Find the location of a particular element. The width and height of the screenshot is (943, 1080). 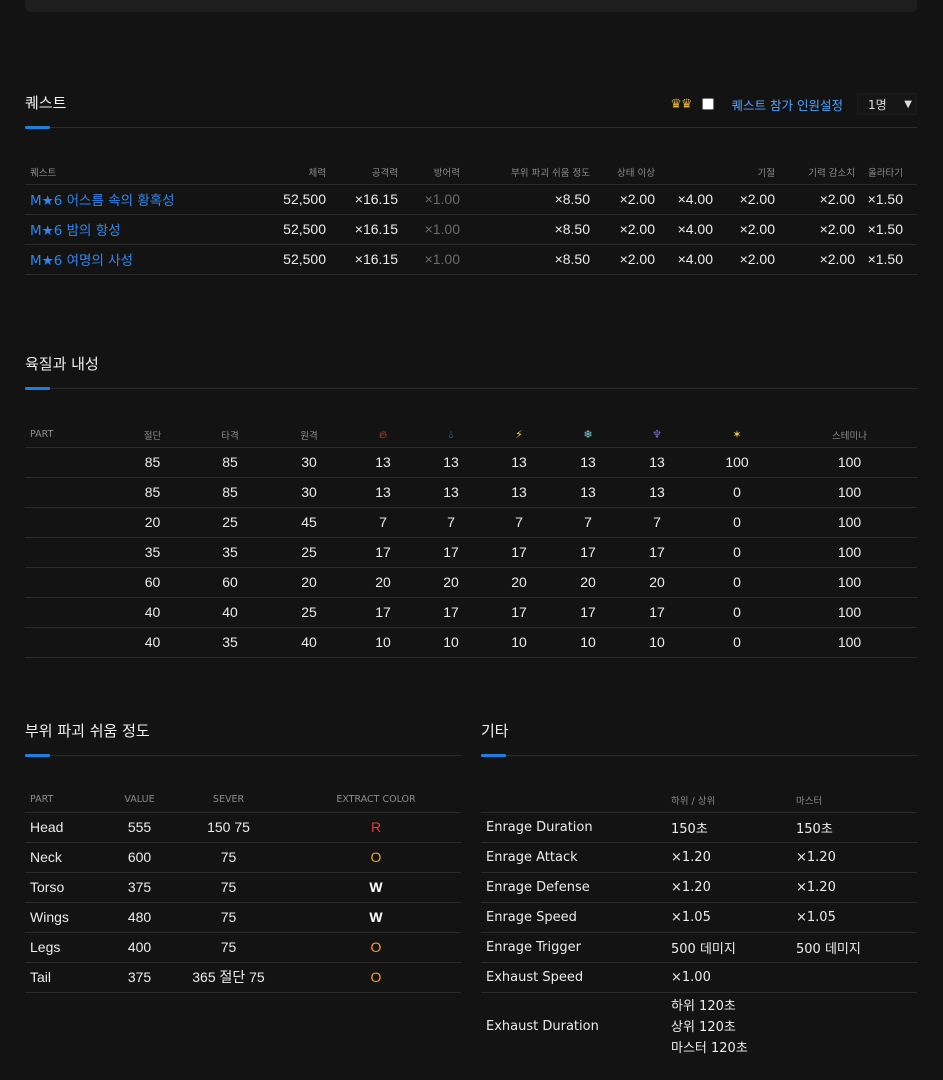

col-blunt: 타격 is located at coordinates (230, 435).